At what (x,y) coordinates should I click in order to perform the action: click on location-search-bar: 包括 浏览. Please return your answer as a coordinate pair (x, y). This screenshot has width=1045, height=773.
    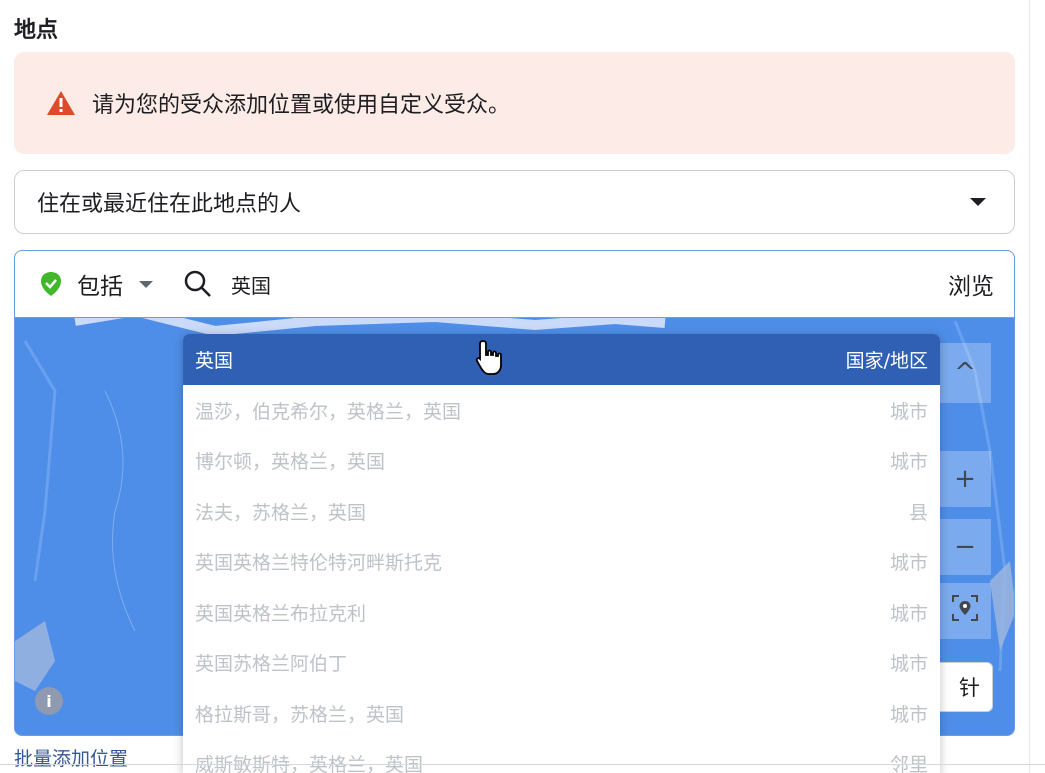
    Looking at the image, I should click on (514, 284).